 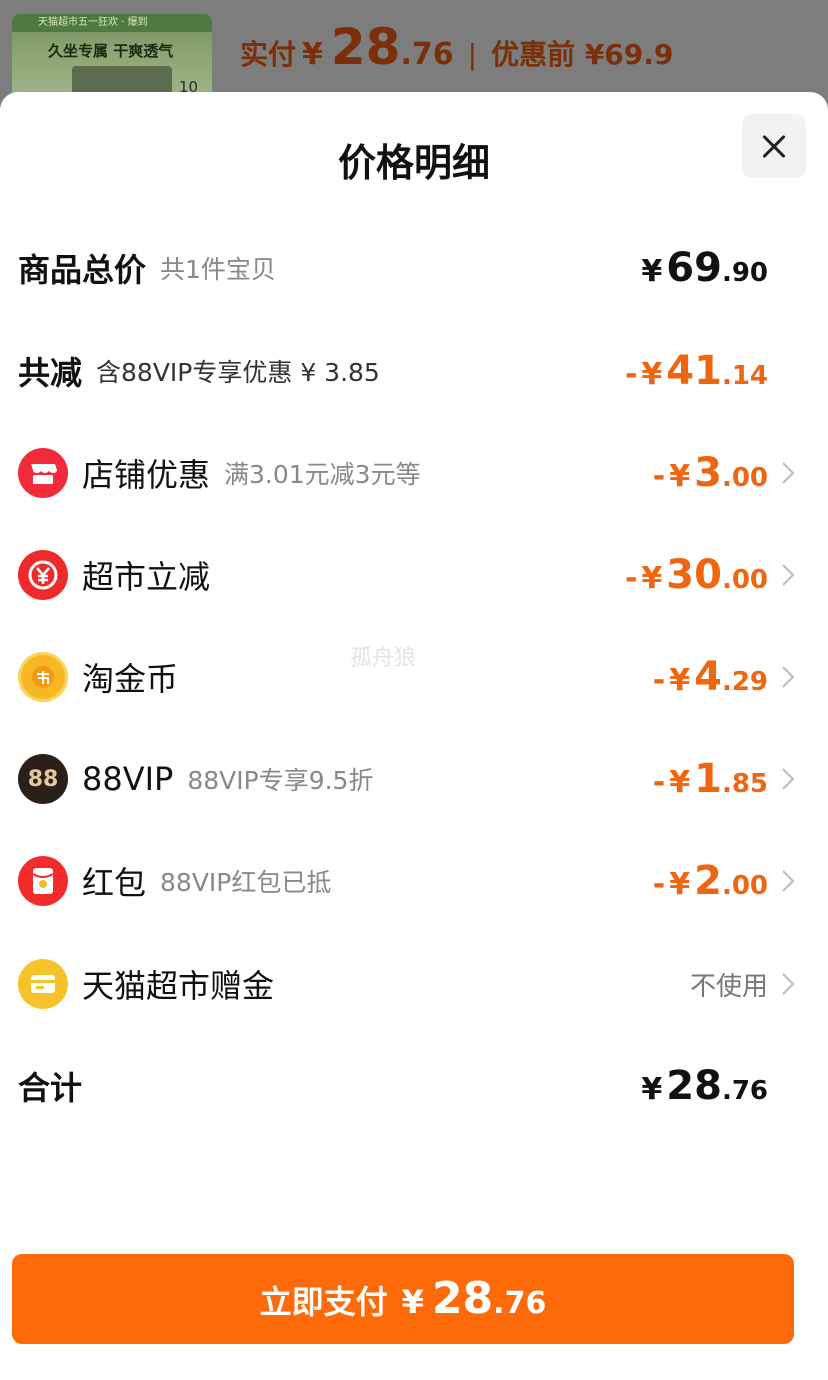 What do you see at coordinates (246, 882) in the screenshot?
I see `row-sub: 88VIP红包已抵` at bounding box center [246, 882].